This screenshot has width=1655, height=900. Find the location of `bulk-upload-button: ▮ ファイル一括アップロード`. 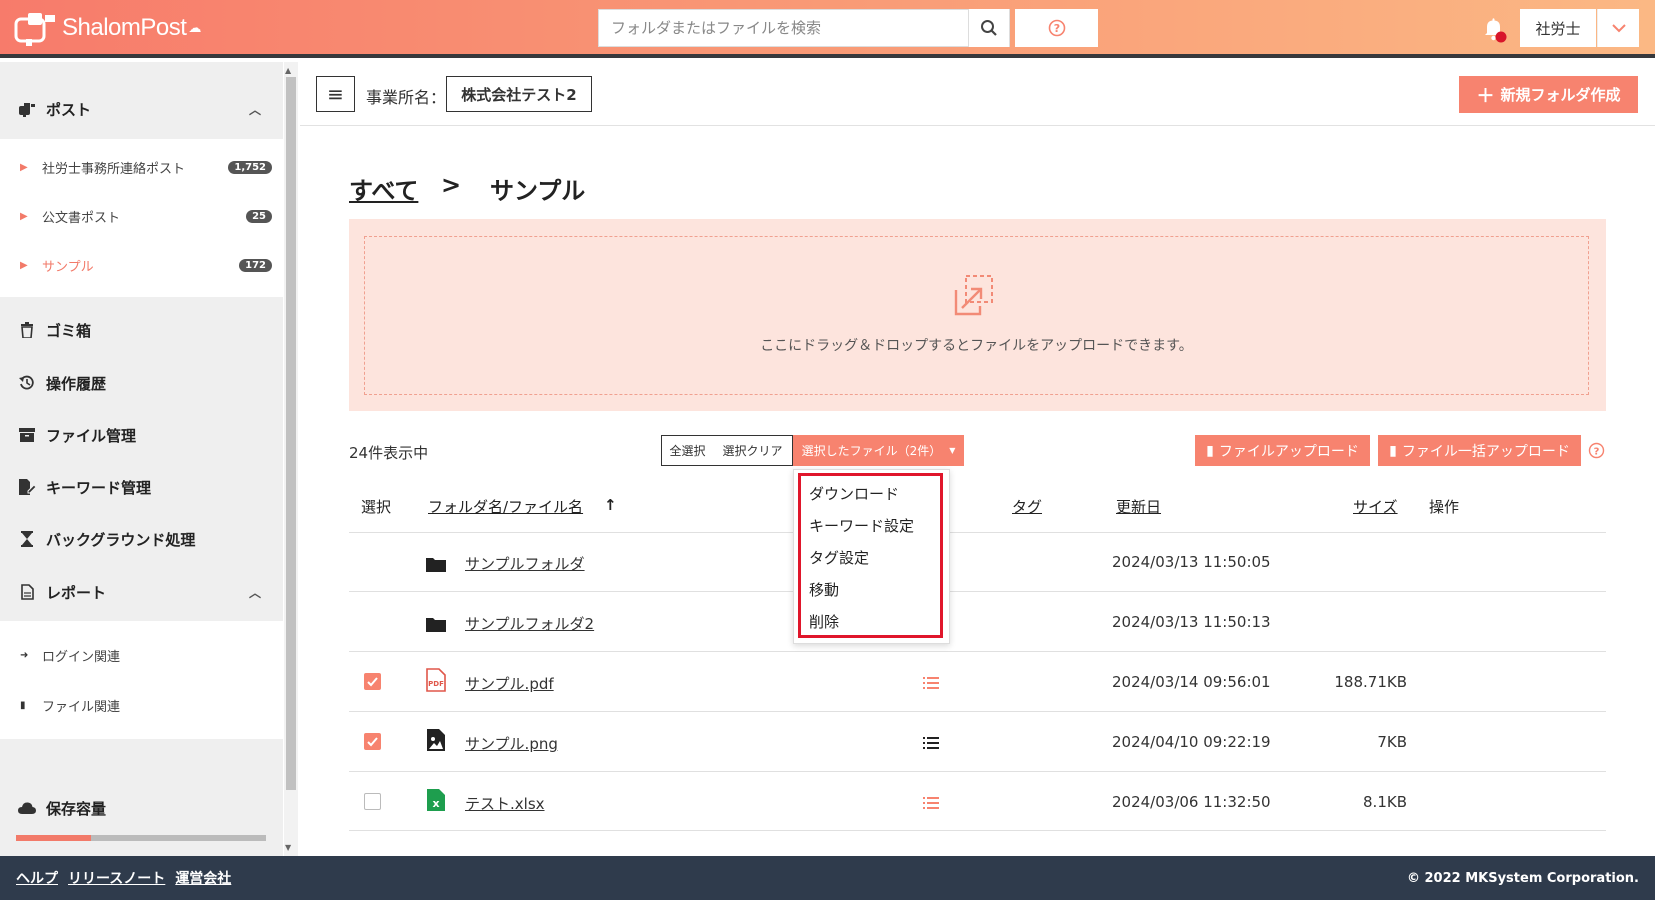

bulk-upload-button: ▮ ファイル一括アップロード is located at coordinates (1479, 450).